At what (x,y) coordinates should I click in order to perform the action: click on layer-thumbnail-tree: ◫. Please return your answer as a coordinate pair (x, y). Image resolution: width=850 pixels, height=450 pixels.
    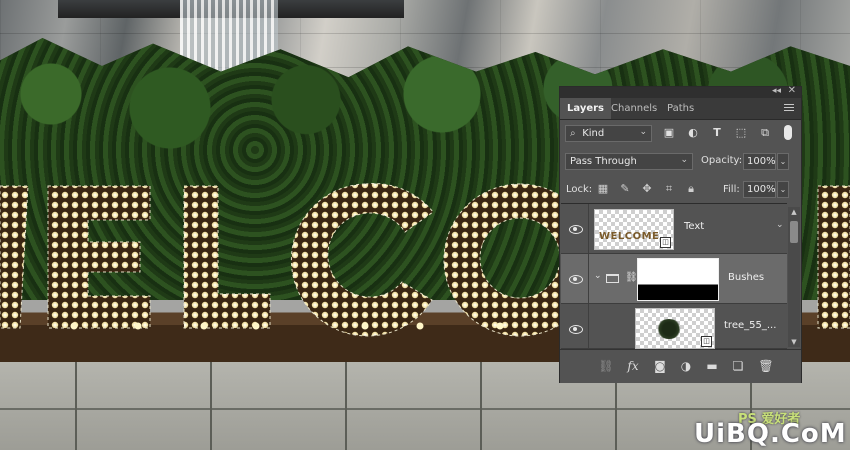
    Looking at the image, I should click on (675, 328).